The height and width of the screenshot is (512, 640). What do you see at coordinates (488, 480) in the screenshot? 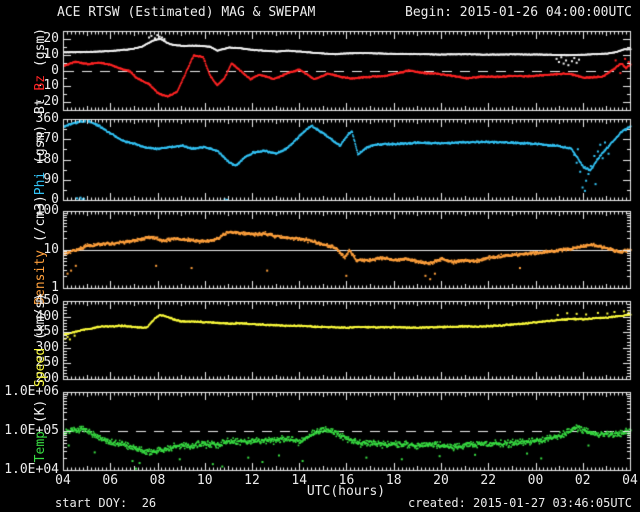
I see `x-tick-label: 22` at bounding box center [488, 480].